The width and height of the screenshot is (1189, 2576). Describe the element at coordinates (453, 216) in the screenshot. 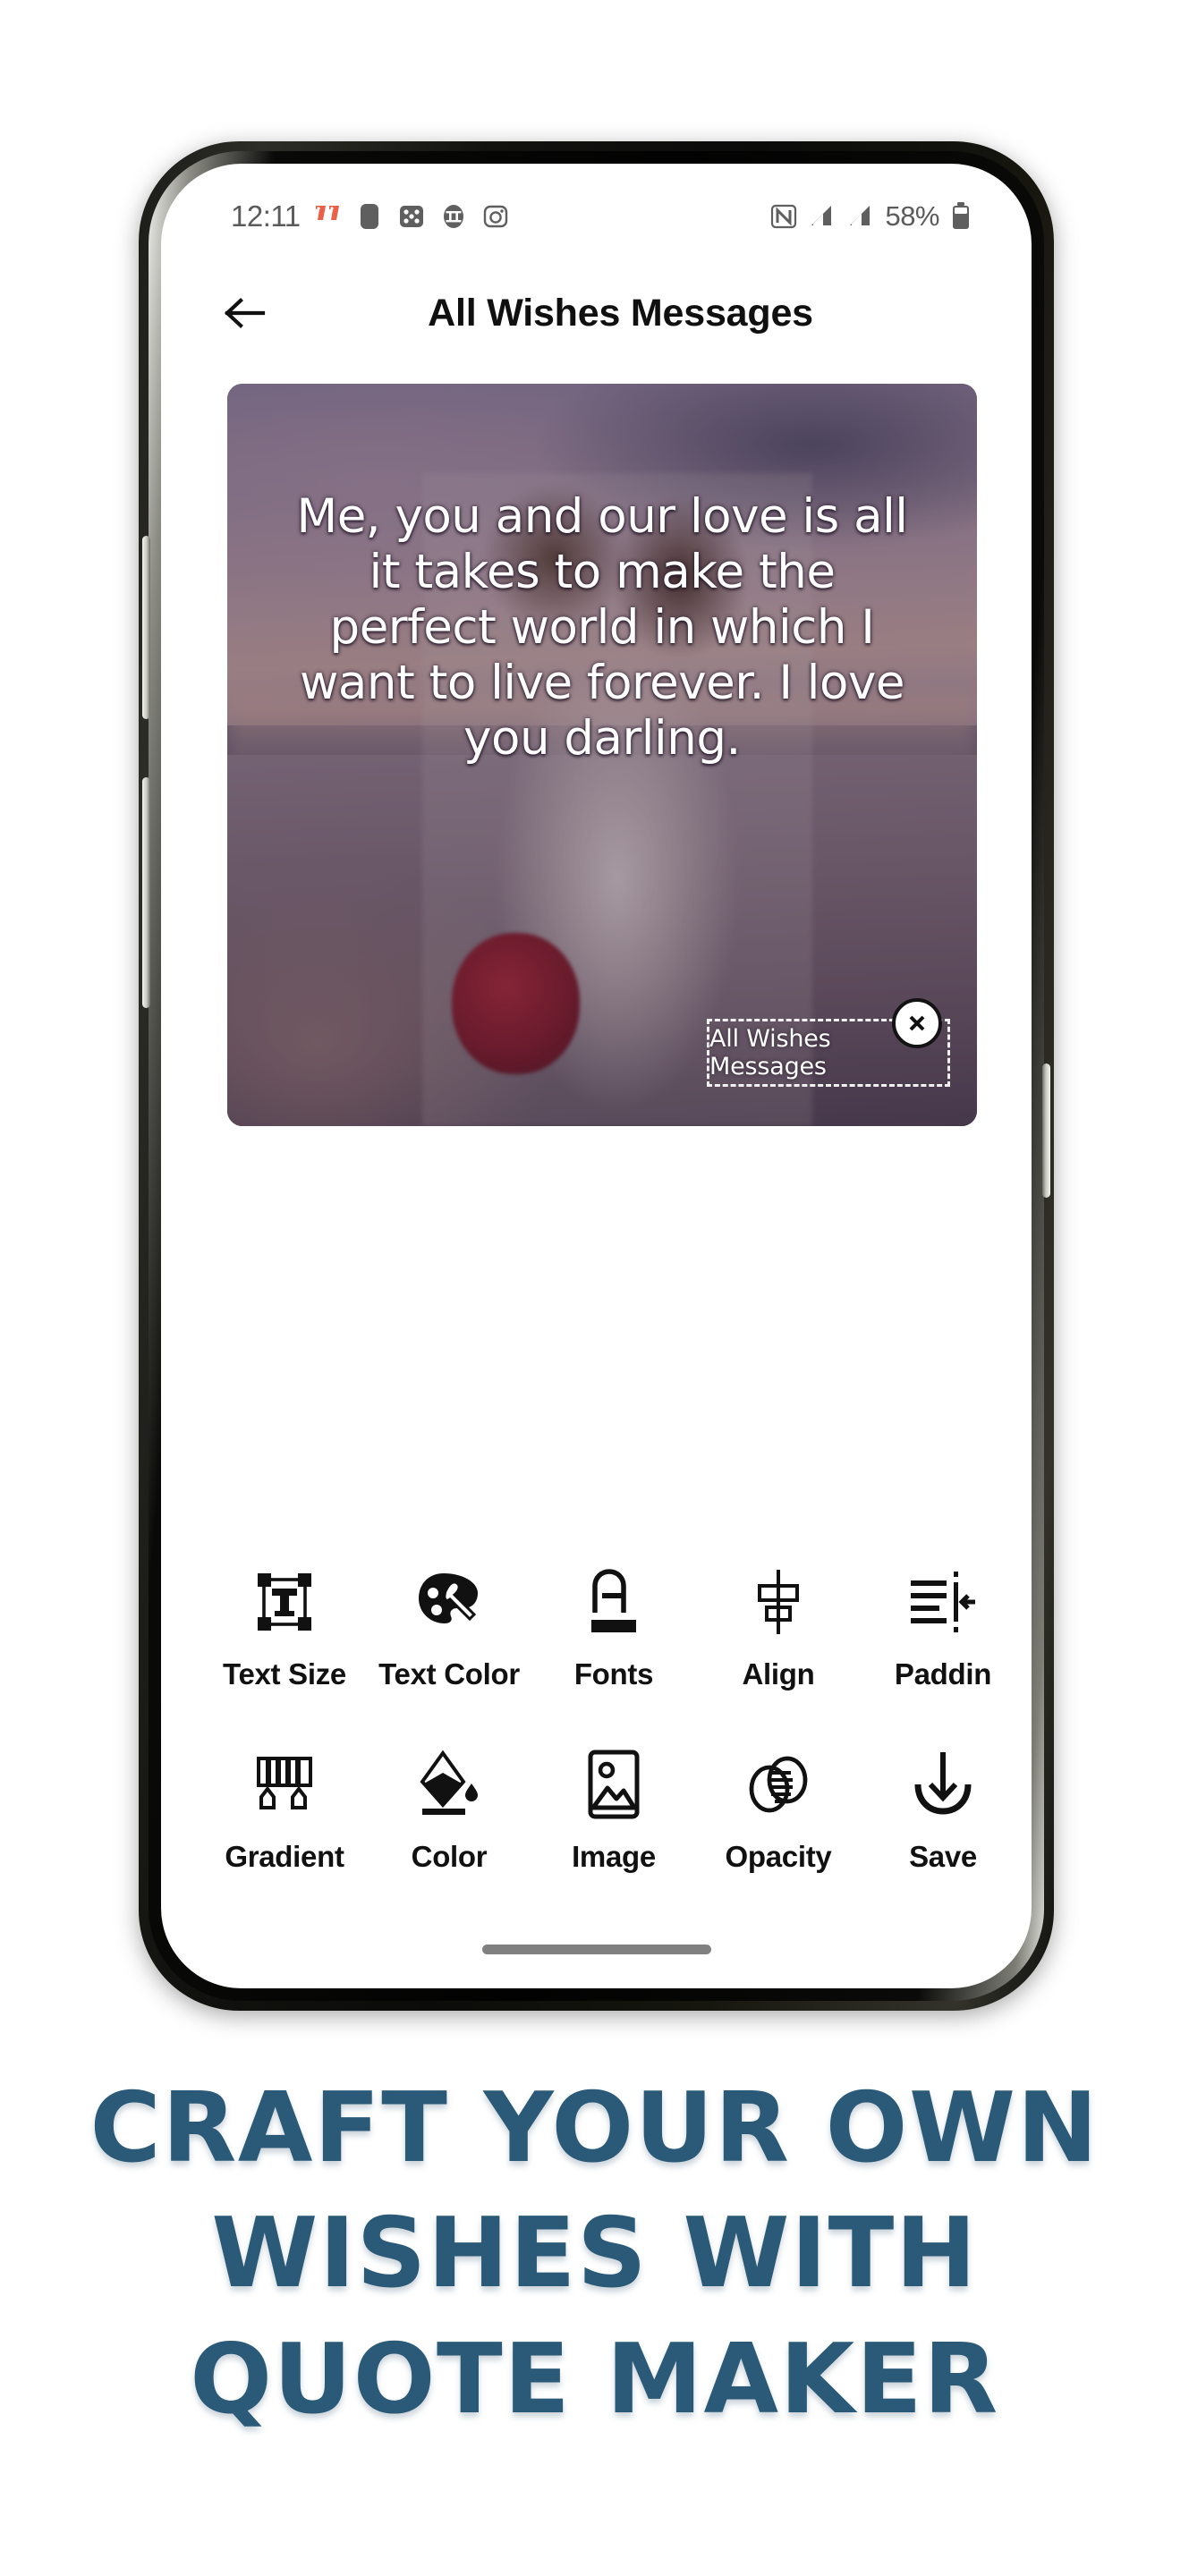

I see `circled-tt-icon` at that location.